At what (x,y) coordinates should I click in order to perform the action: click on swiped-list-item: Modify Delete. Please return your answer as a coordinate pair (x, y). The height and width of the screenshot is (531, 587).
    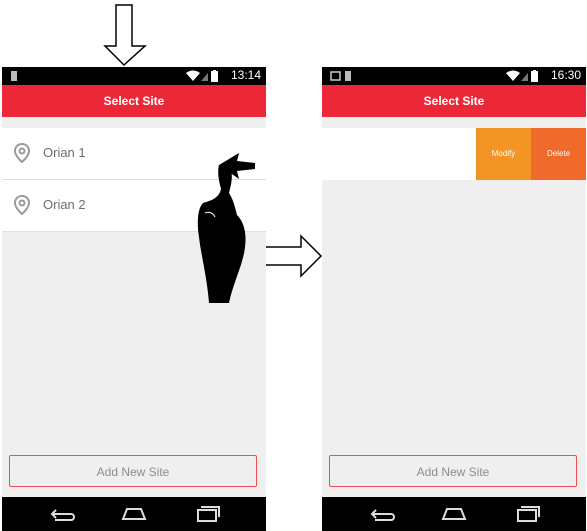
    Looking at the image, I should click on (454, 154).